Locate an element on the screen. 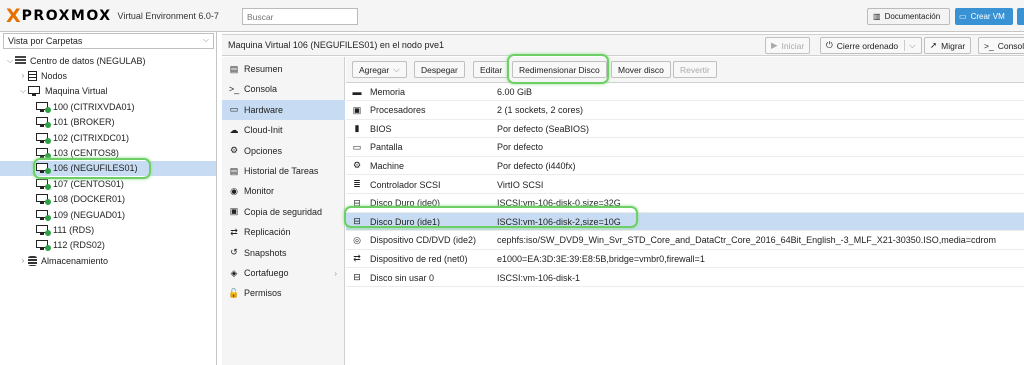 Image resolution: width=1024 pixels, height=365 pixels. nav-item: ☁ Cloud-Init is located at coordinates (283, 130).